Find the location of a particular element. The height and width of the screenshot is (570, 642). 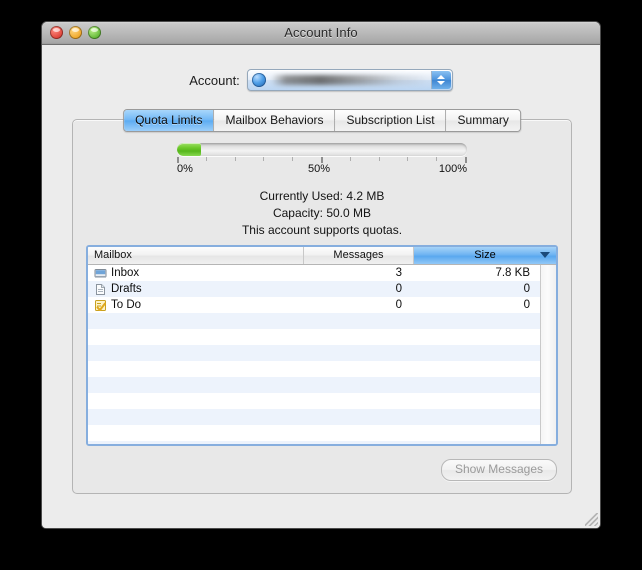

todo-icon is located at coordinates (100, 305).